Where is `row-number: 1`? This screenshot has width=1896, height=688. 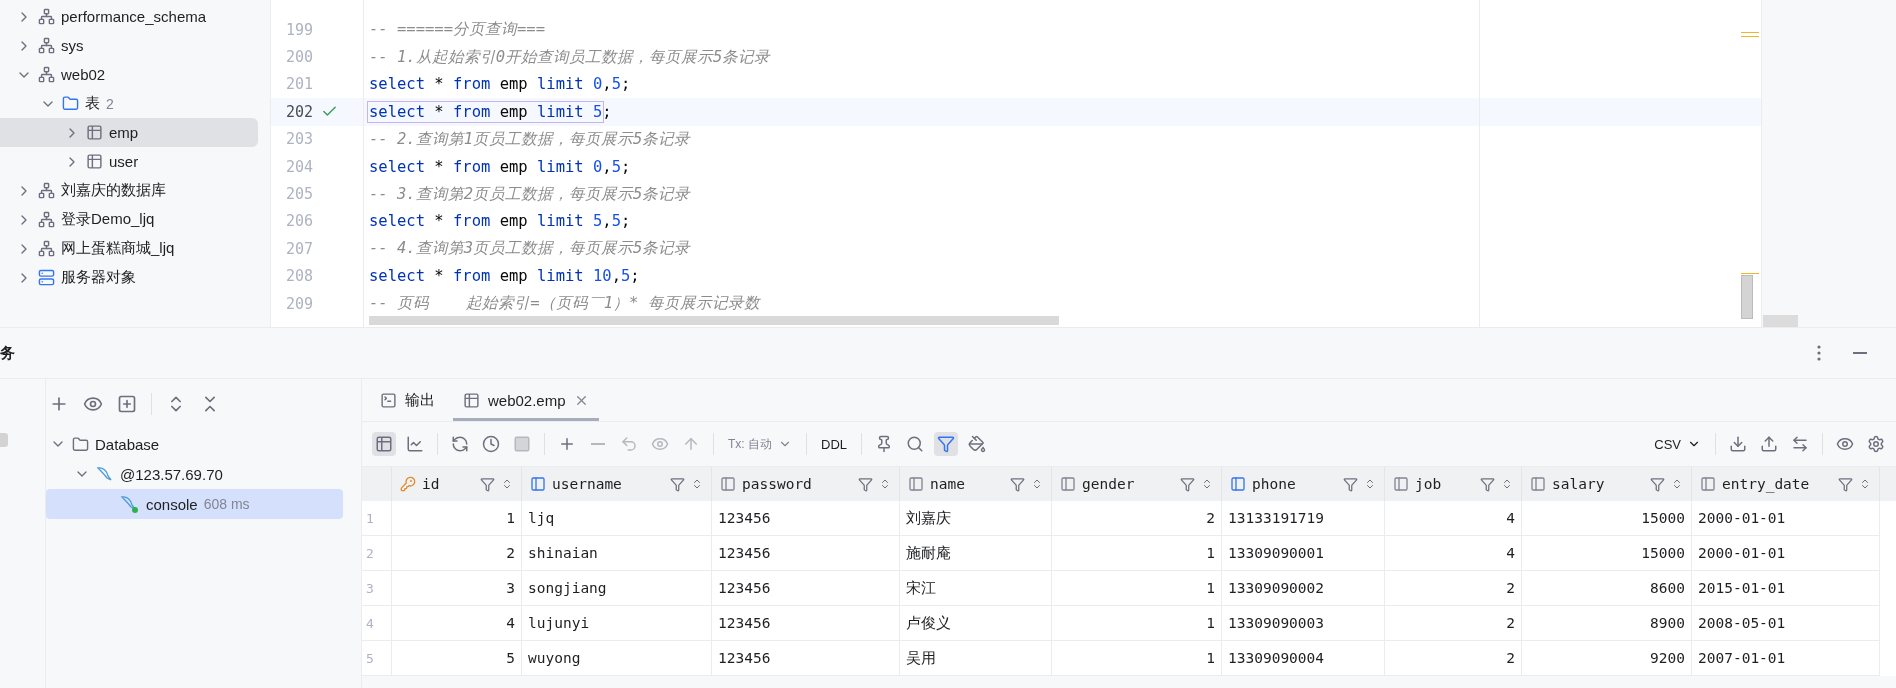
row-number: 1 is located at coordinates (377, 518).